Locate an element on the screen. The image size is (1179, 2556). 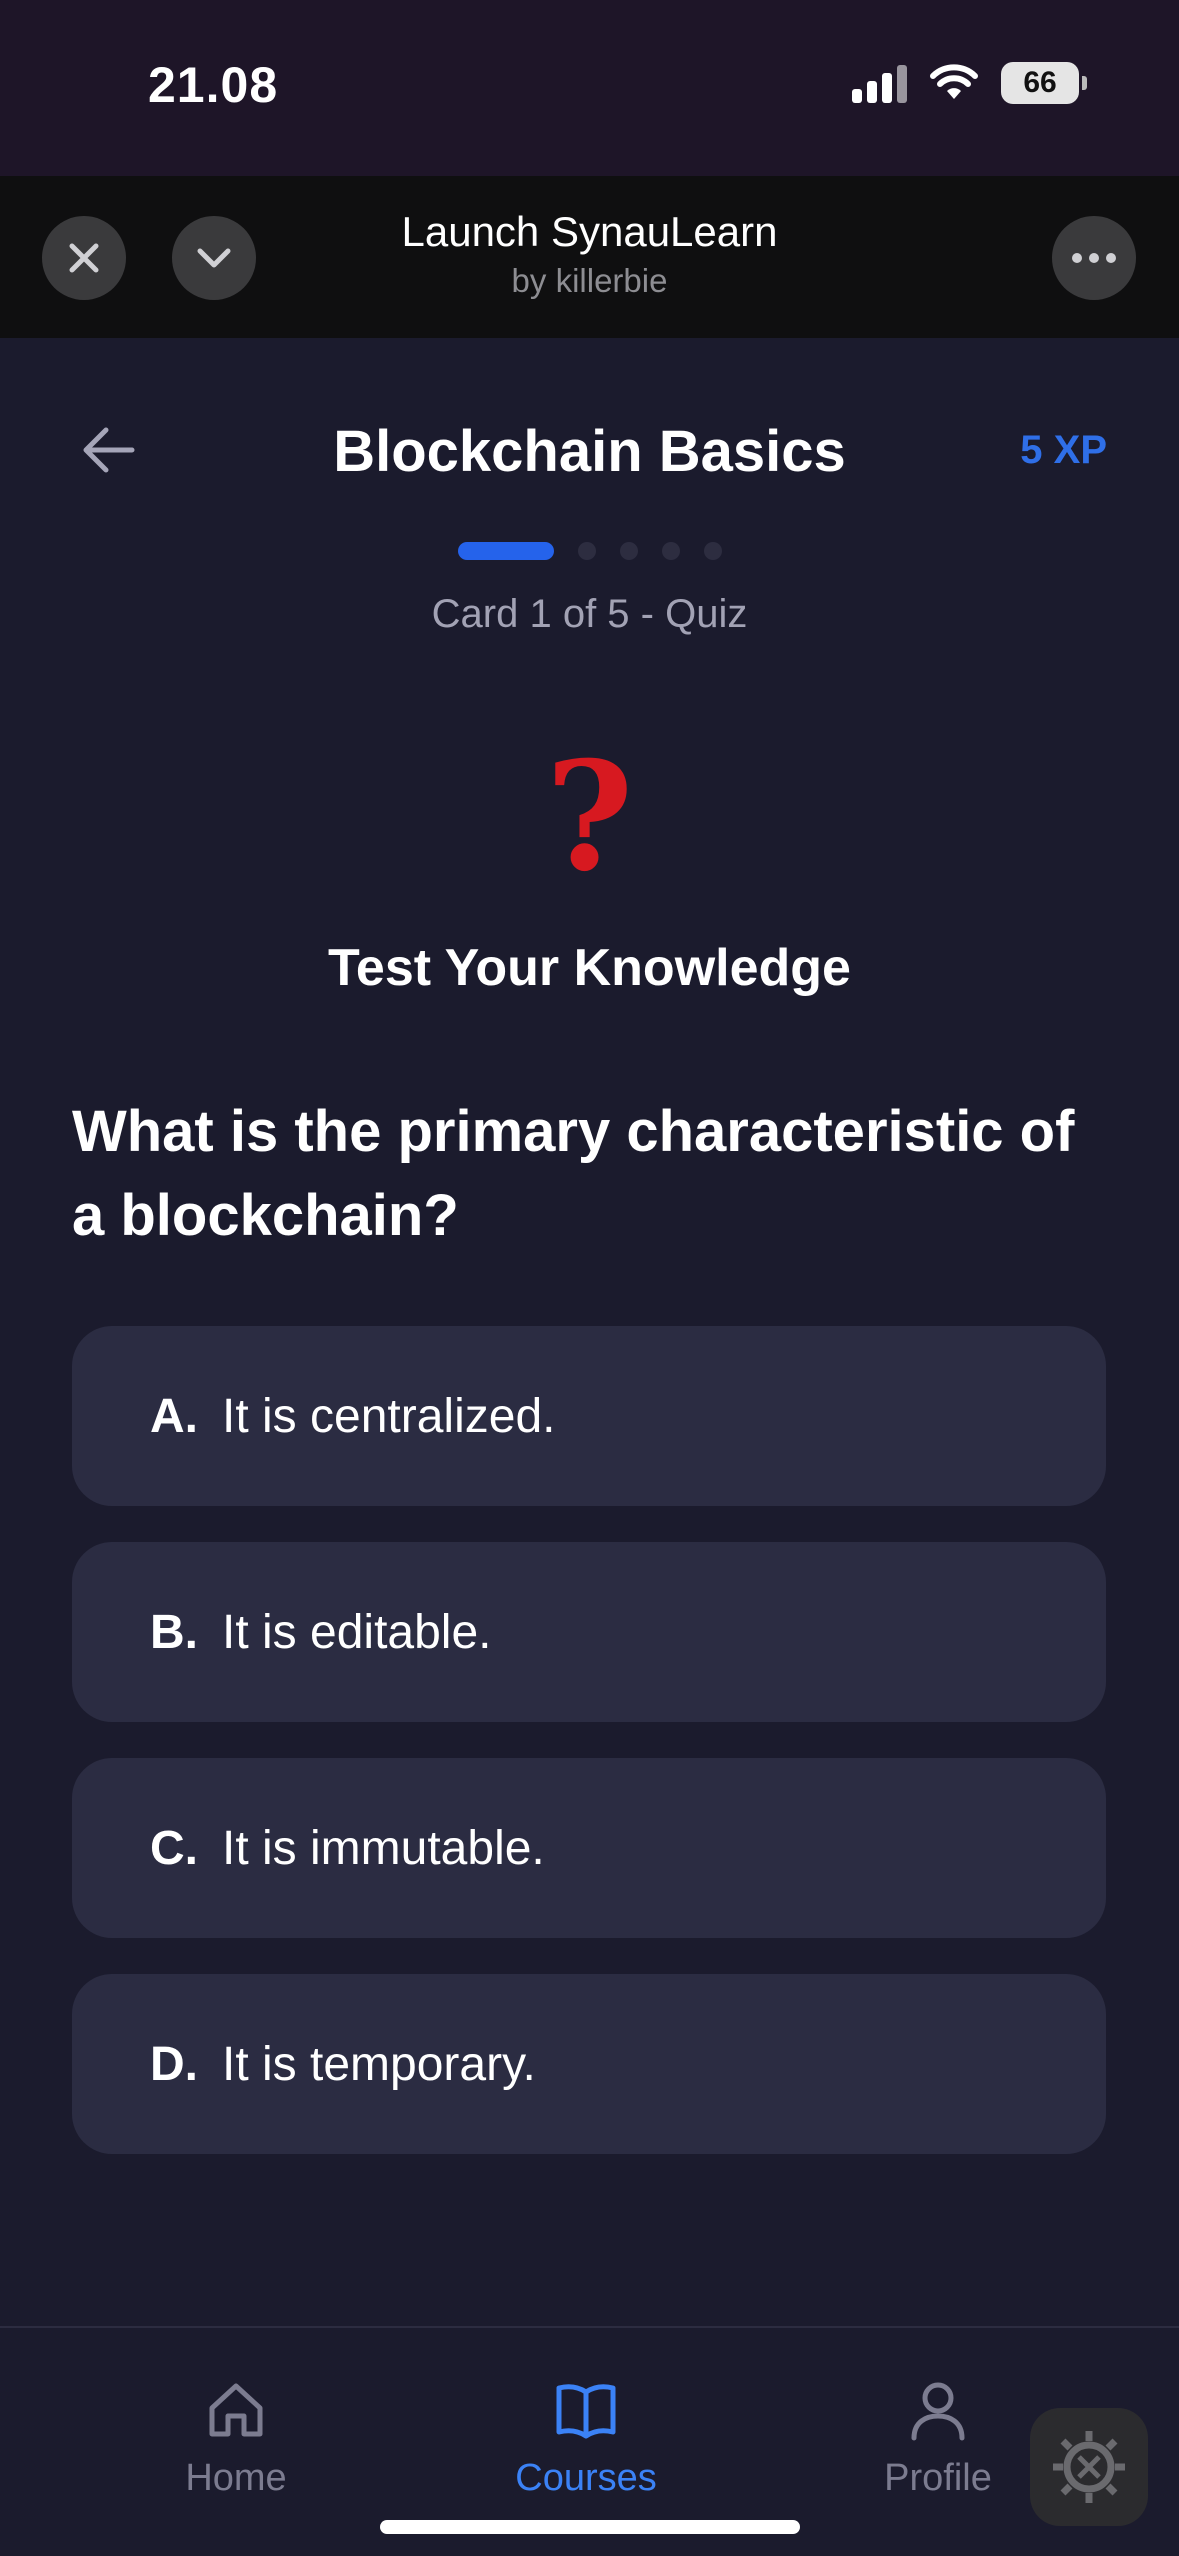
tab-profile: Profile is located at coordinates (938, 2439).